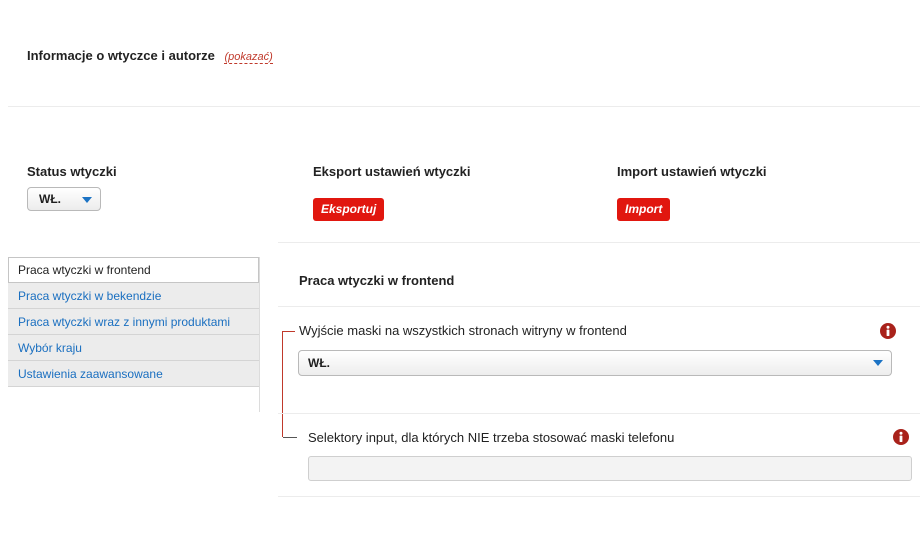  What do you see at coordinates (50, 348) in the screenshot?
I see `sidebar-item-label: Wybór kraju` at bounding box center [50, 348].